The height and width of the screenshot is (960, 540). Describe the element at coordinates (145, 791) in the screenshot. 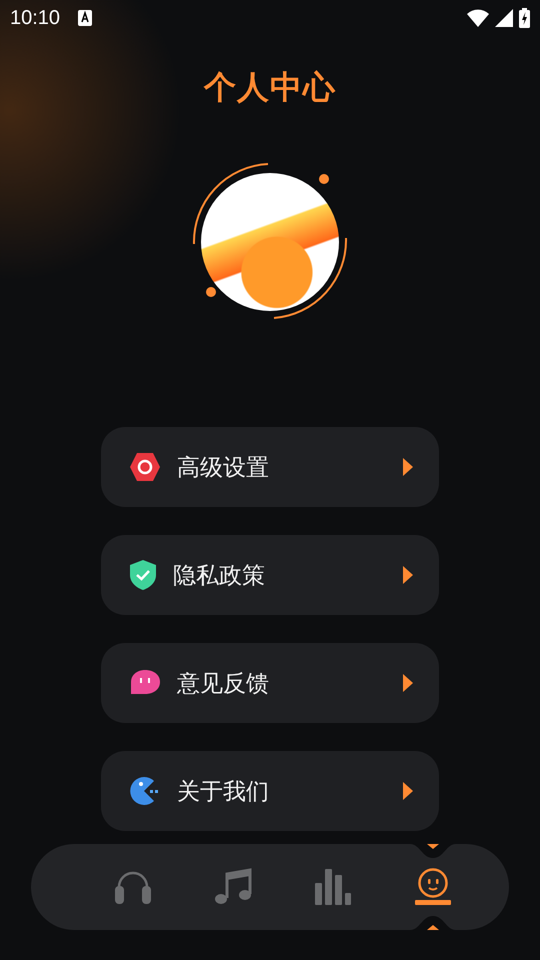

I see `pacman-icon` at that location.